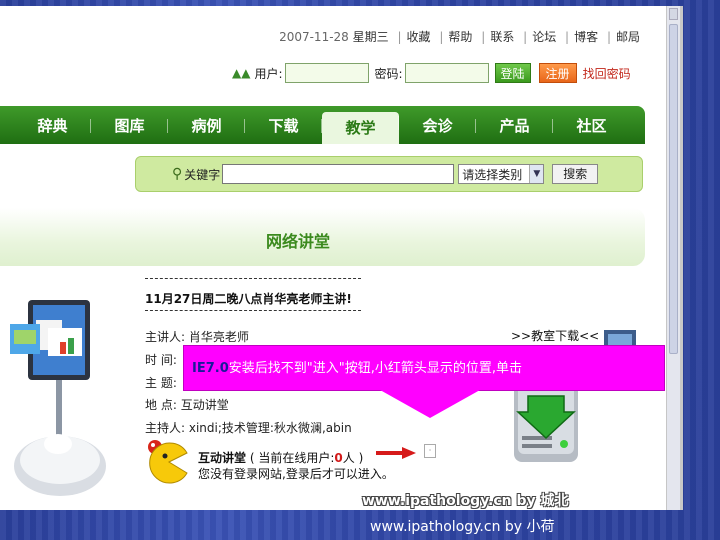  Describe the element at coordinates (360, 525) in the screenshot. I see `slide-bottom-bar` at that location.